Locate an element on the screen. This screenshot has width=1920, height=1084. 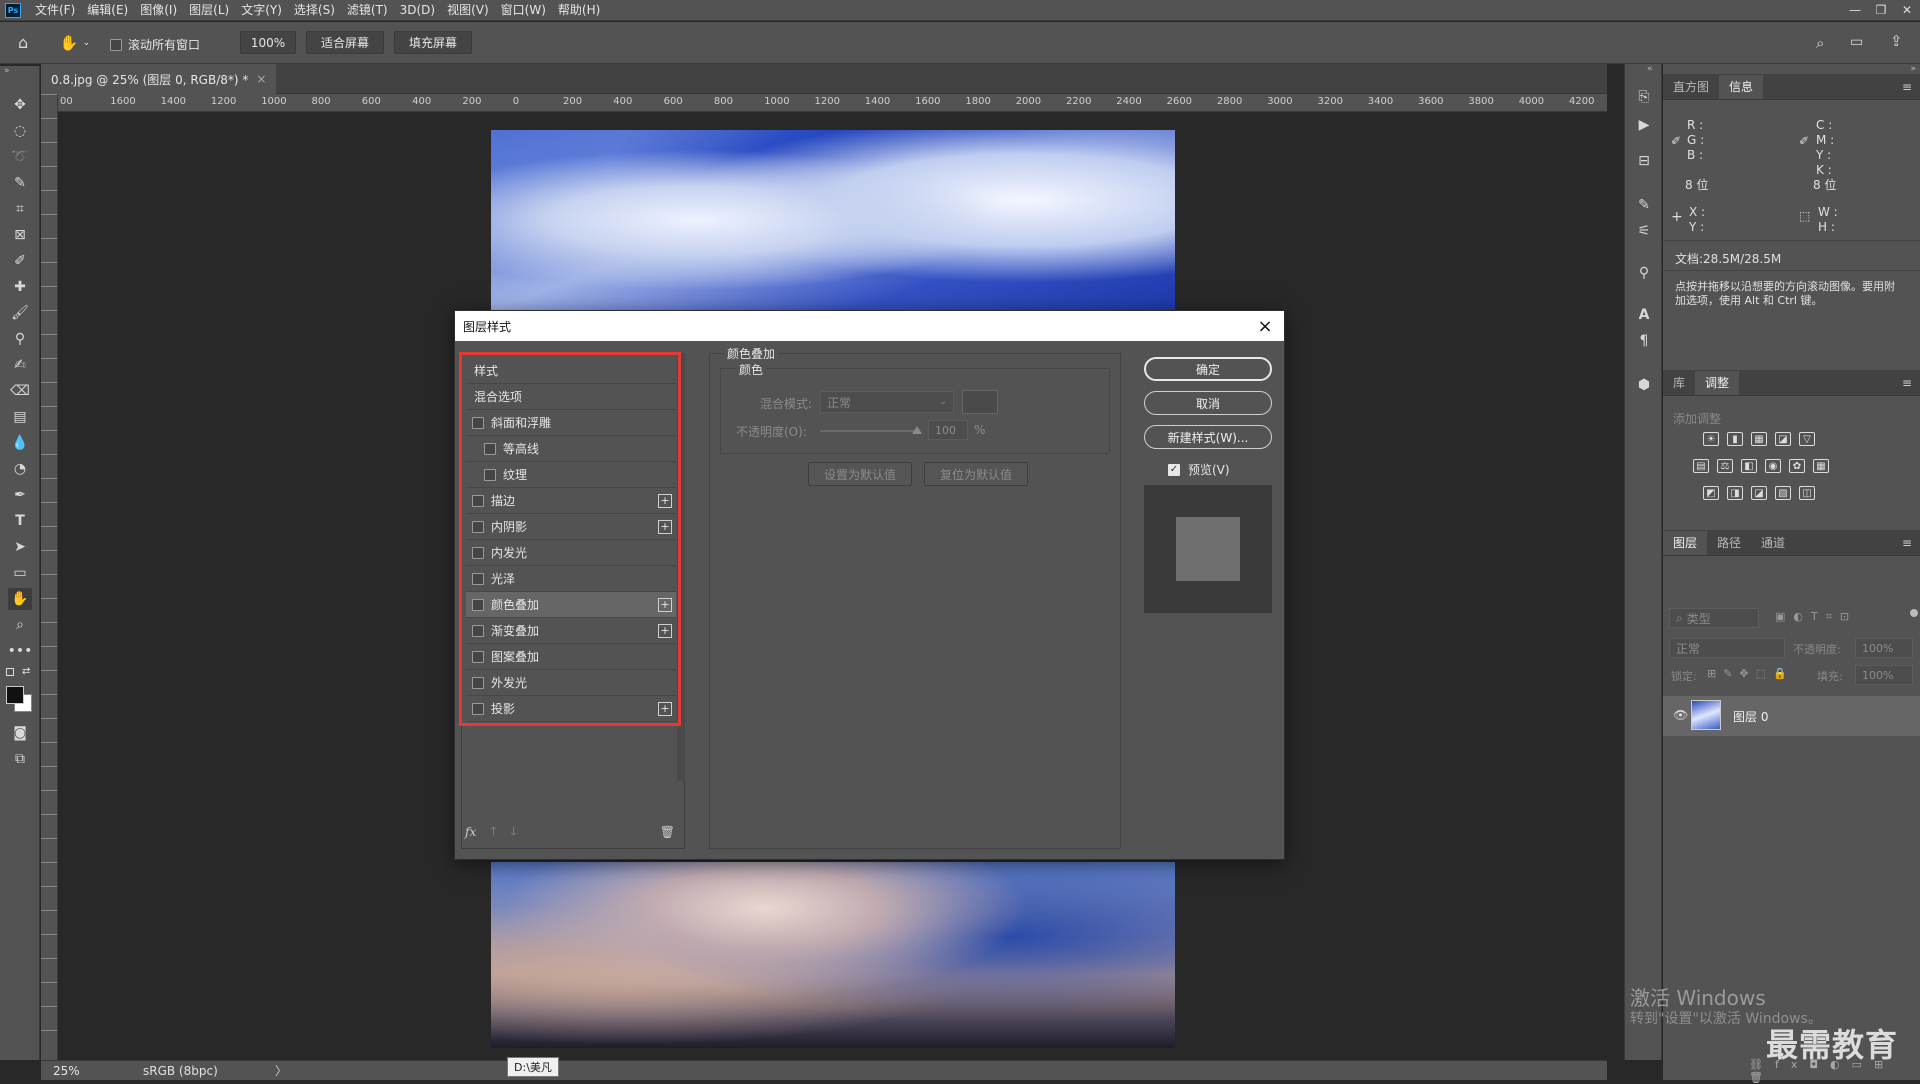
character-panel-icon: A is located at coordinates (1644, 315).